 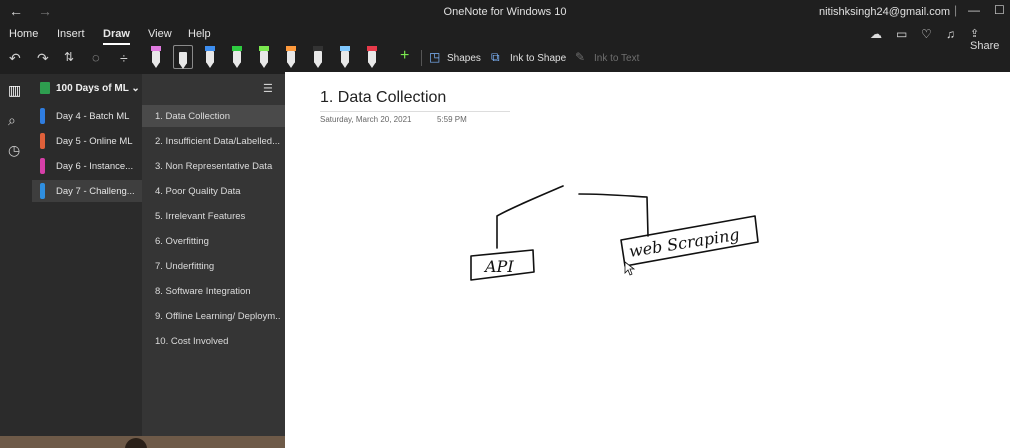 What do you see at coordinates (203, 291) in the screenshot?
I see `page-label: 8. Software Integration` at bounding box center [203, 291].